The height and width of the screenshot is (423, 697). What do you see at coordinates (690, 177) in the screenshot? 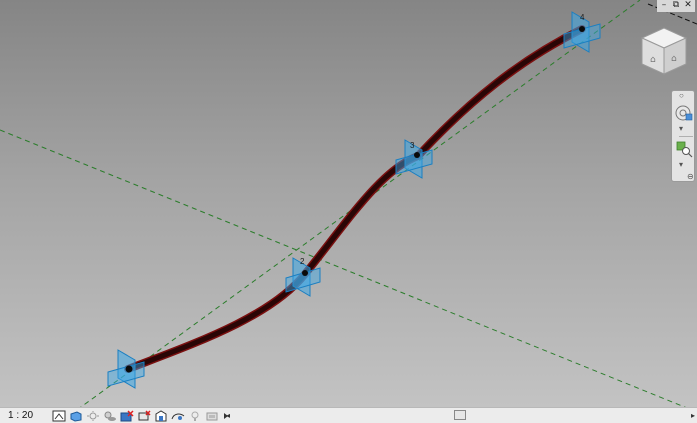
I see `navbar-options-icon: ⊖` at bounding box center [690, 177].